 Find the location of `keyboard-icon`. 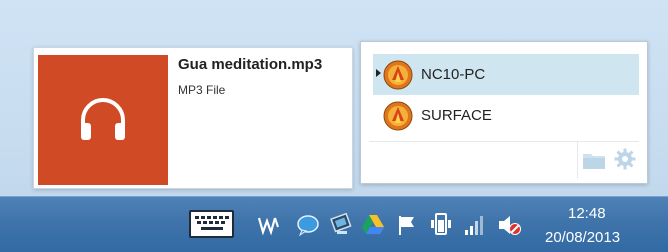

keyboard-icon is located at coordinates (212, 223).